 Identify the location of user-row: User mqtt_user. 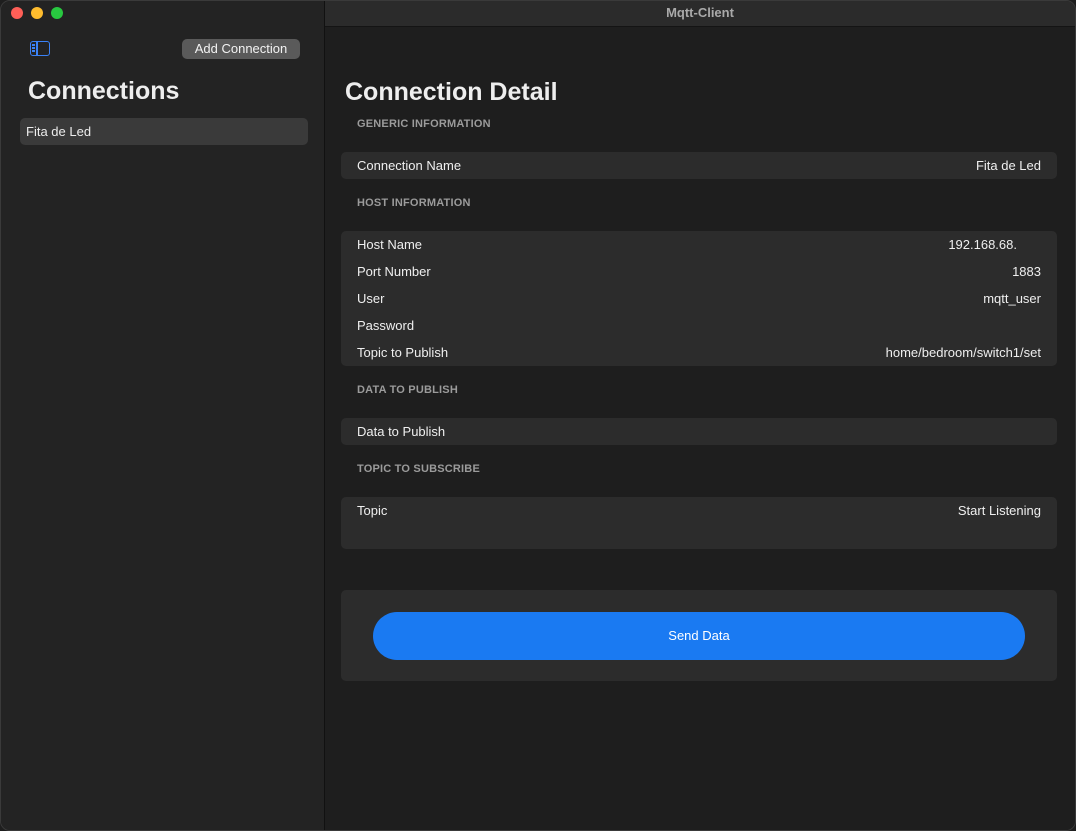
(699, 298).